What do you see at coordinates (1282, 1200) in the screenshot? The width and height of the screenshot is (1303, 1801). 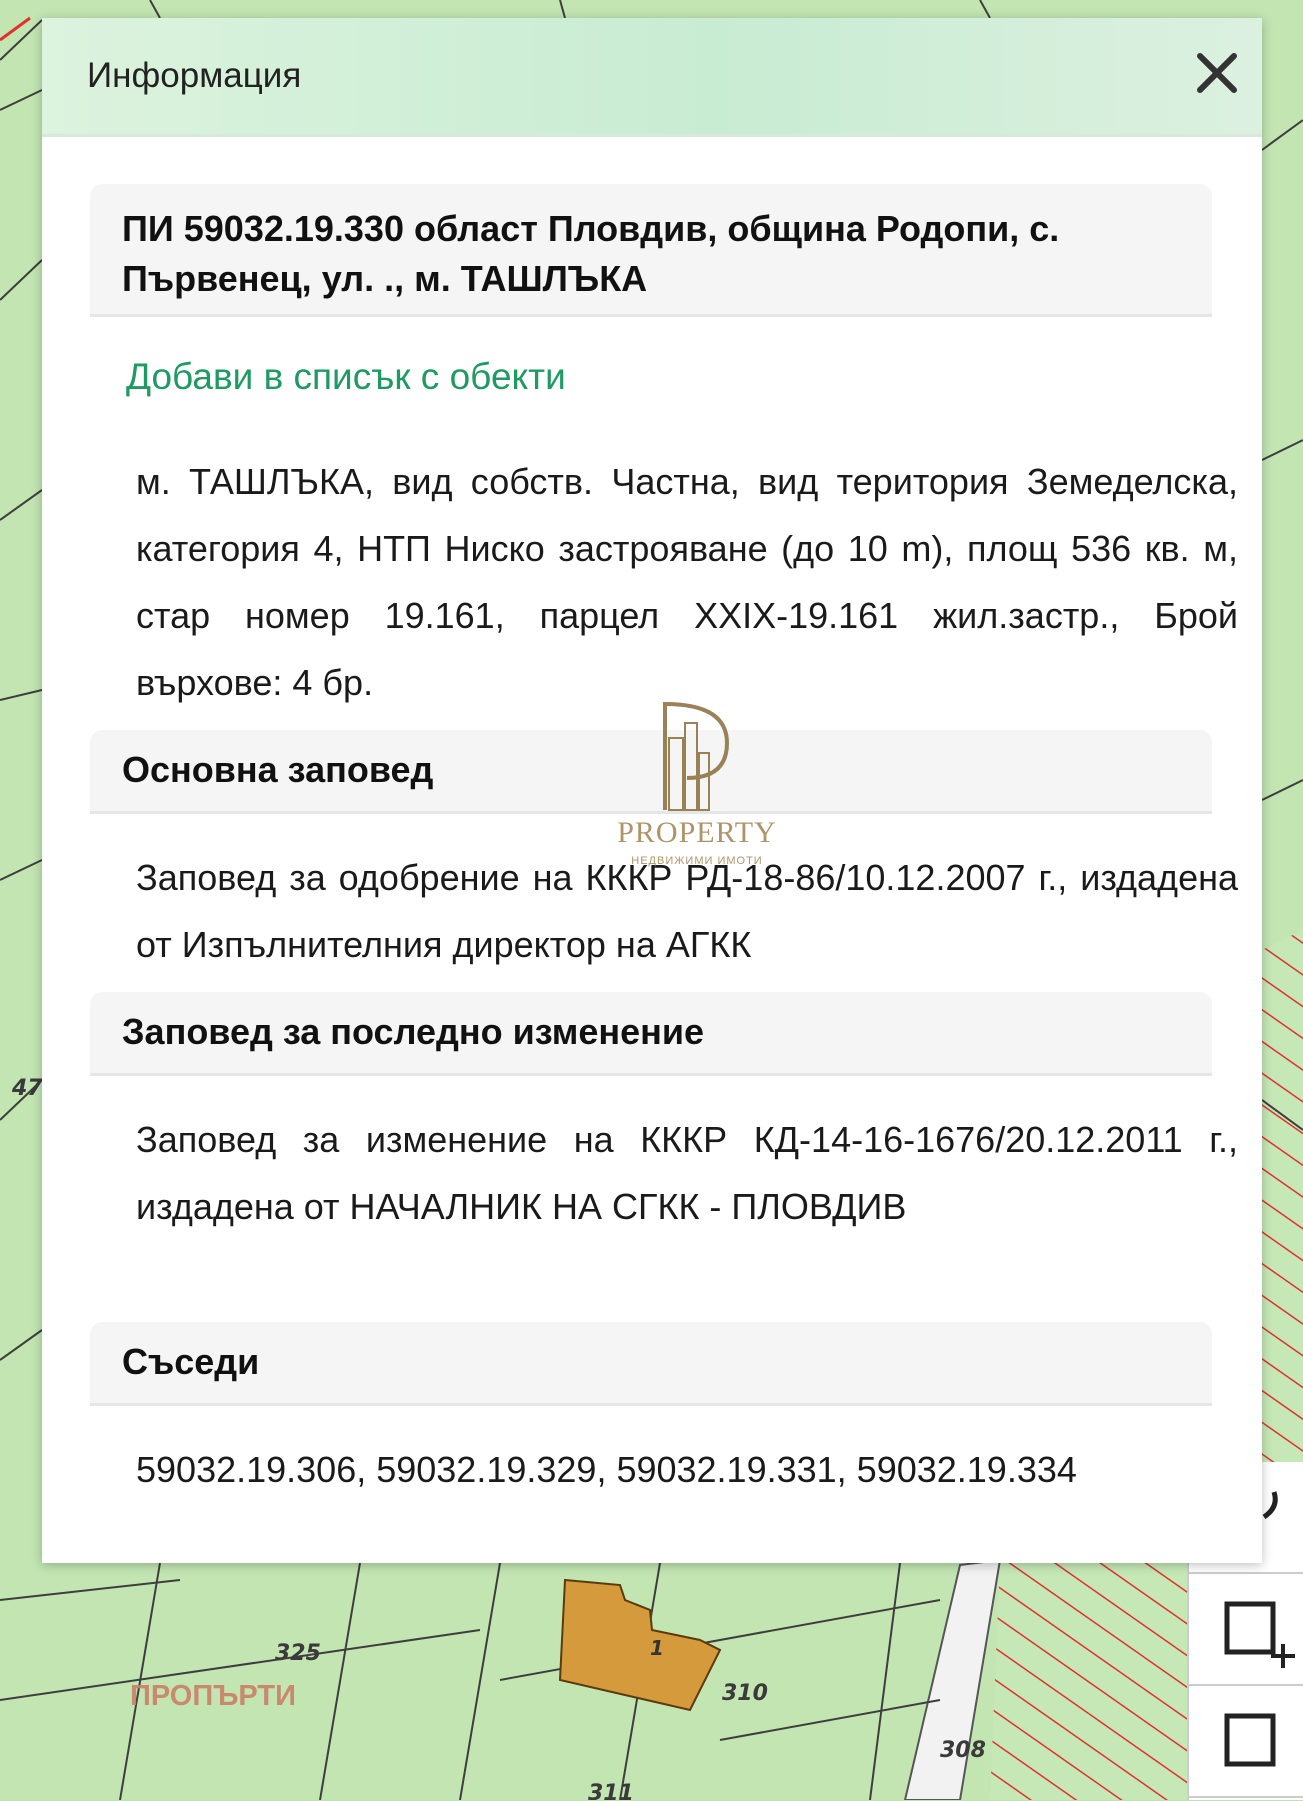 I see `hatched-zone` at bounding box center [1282, 1200].